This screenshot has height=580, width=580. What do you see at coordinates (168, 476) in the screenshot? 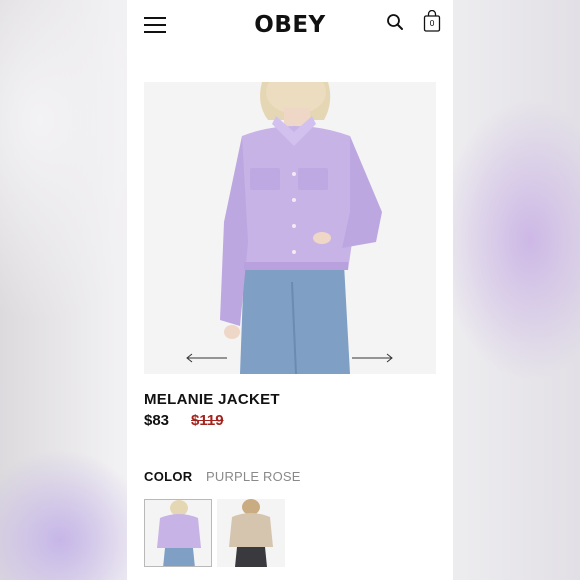
I see `color-label: COLOR` at bounding box center [168, 476].